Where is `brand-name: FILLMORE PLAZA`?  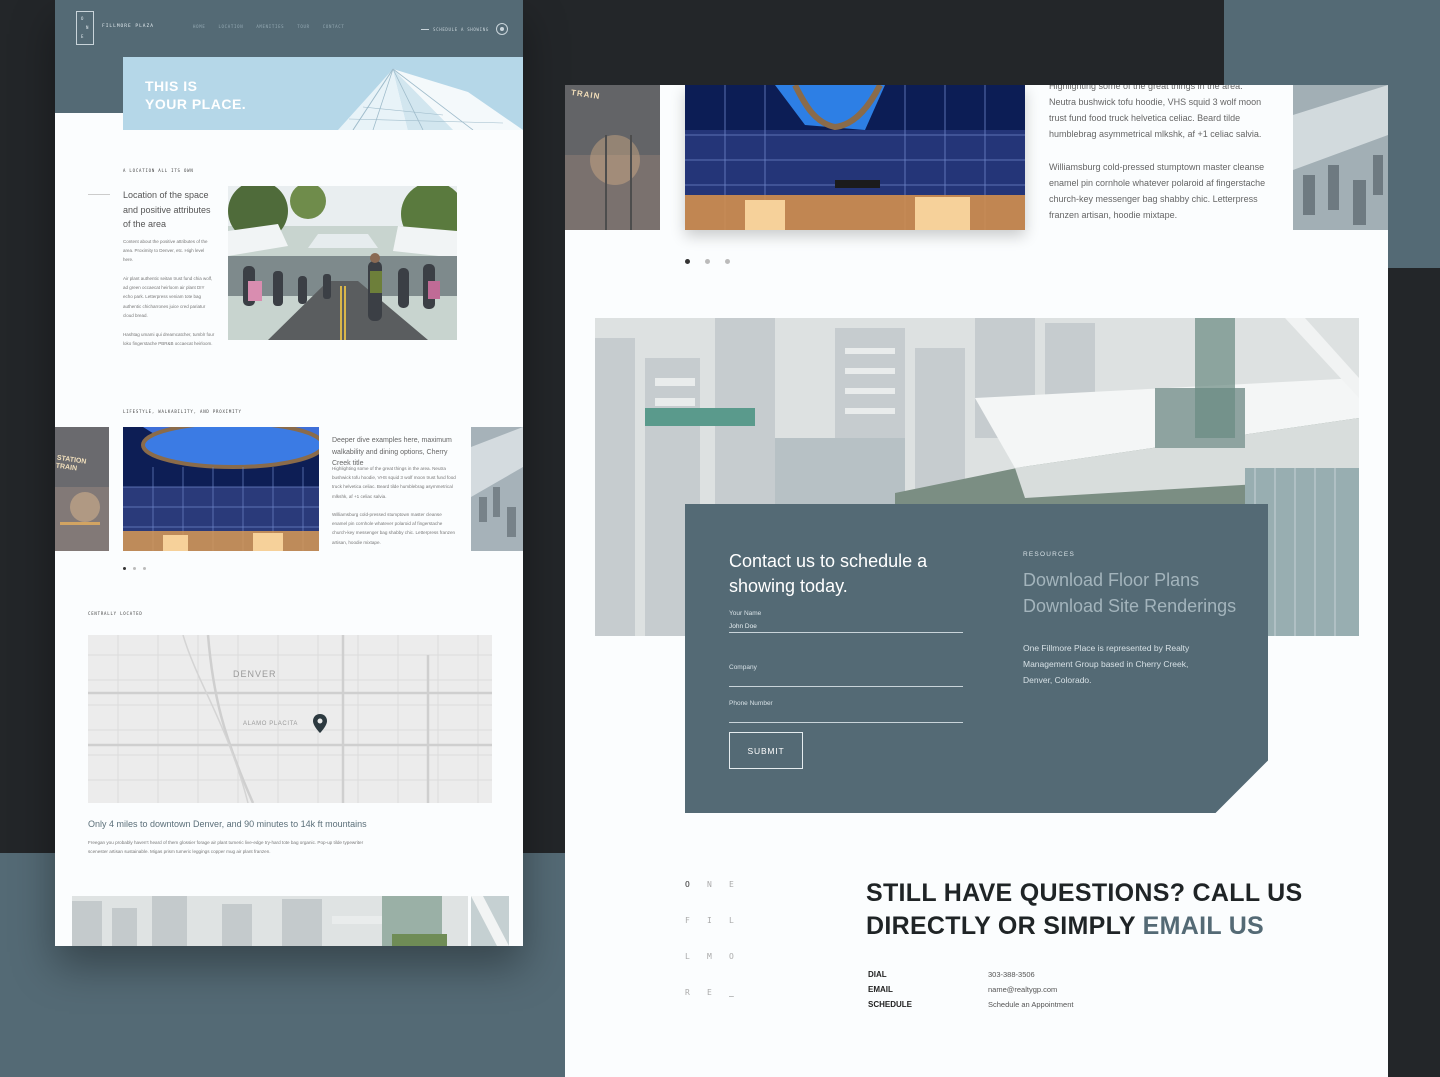 brand-name: FILLMORE PLAZA is located at coordinates (128, 26).